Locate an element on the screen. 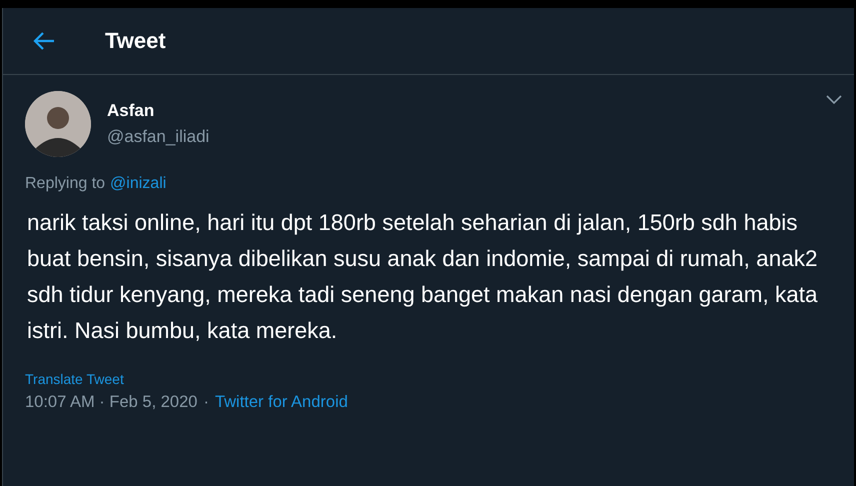 The width and height of the screenshot is (856, 486). translate-tweet-link: Translate Tweet is located at coordinates (74, 379).